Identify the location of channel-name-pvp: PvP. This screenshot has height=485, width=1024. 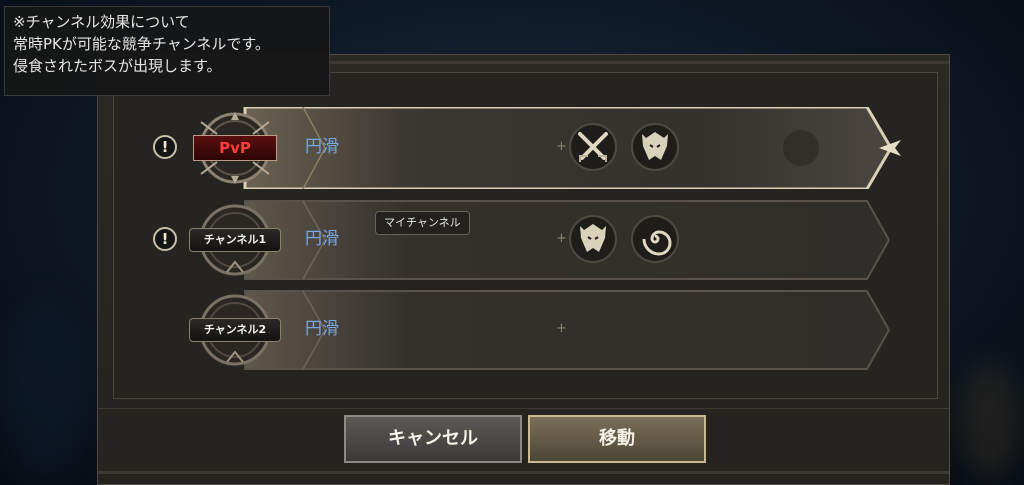
(235, 148).